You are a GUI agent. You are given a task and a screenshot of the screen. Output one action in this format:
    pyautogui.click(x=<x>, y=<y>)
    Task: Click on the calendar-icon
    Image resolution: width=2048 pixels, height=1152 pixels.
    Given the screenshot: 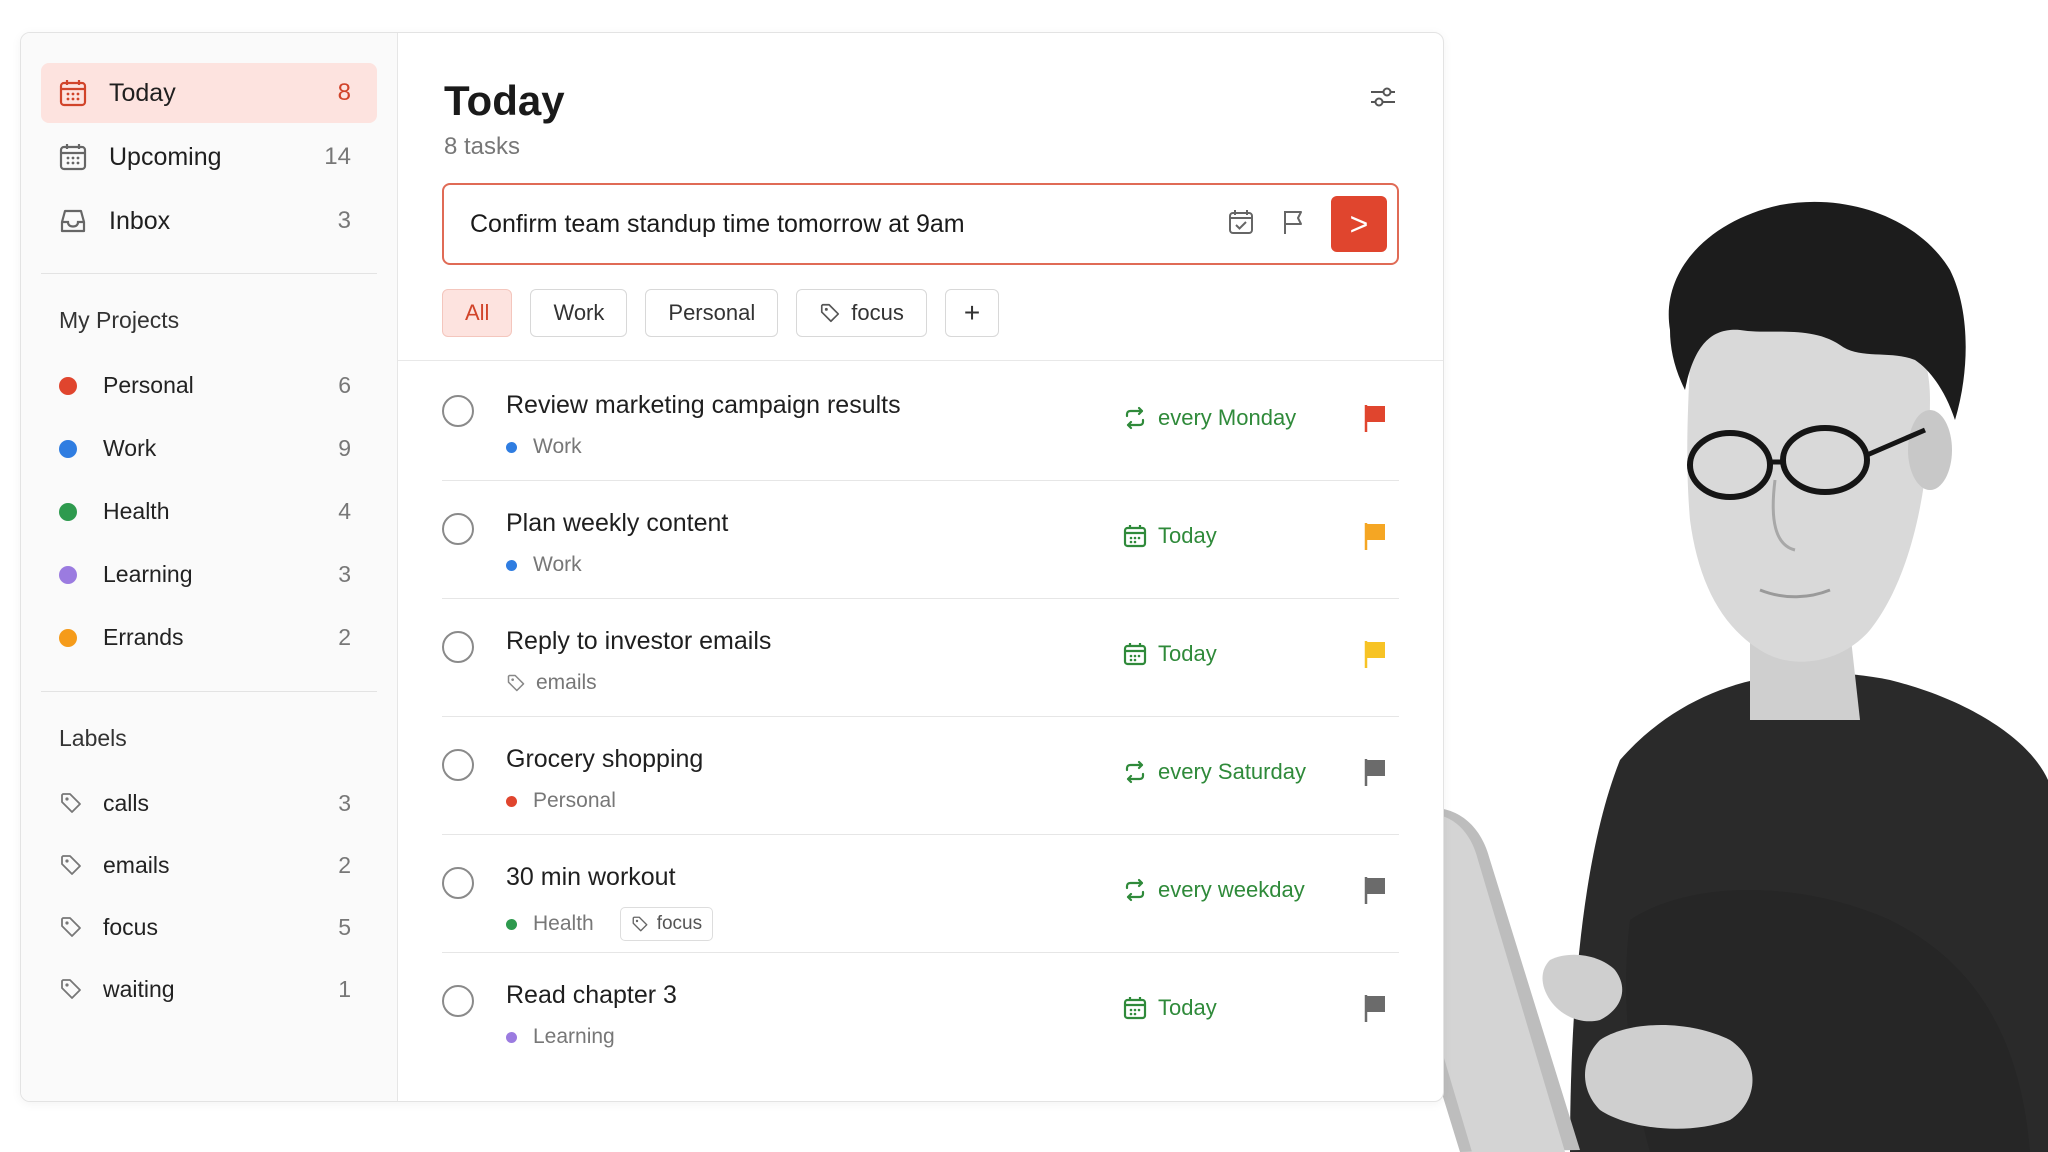 What is the action you would take?
    pyautogui.click(x=1135, y=1008)
    